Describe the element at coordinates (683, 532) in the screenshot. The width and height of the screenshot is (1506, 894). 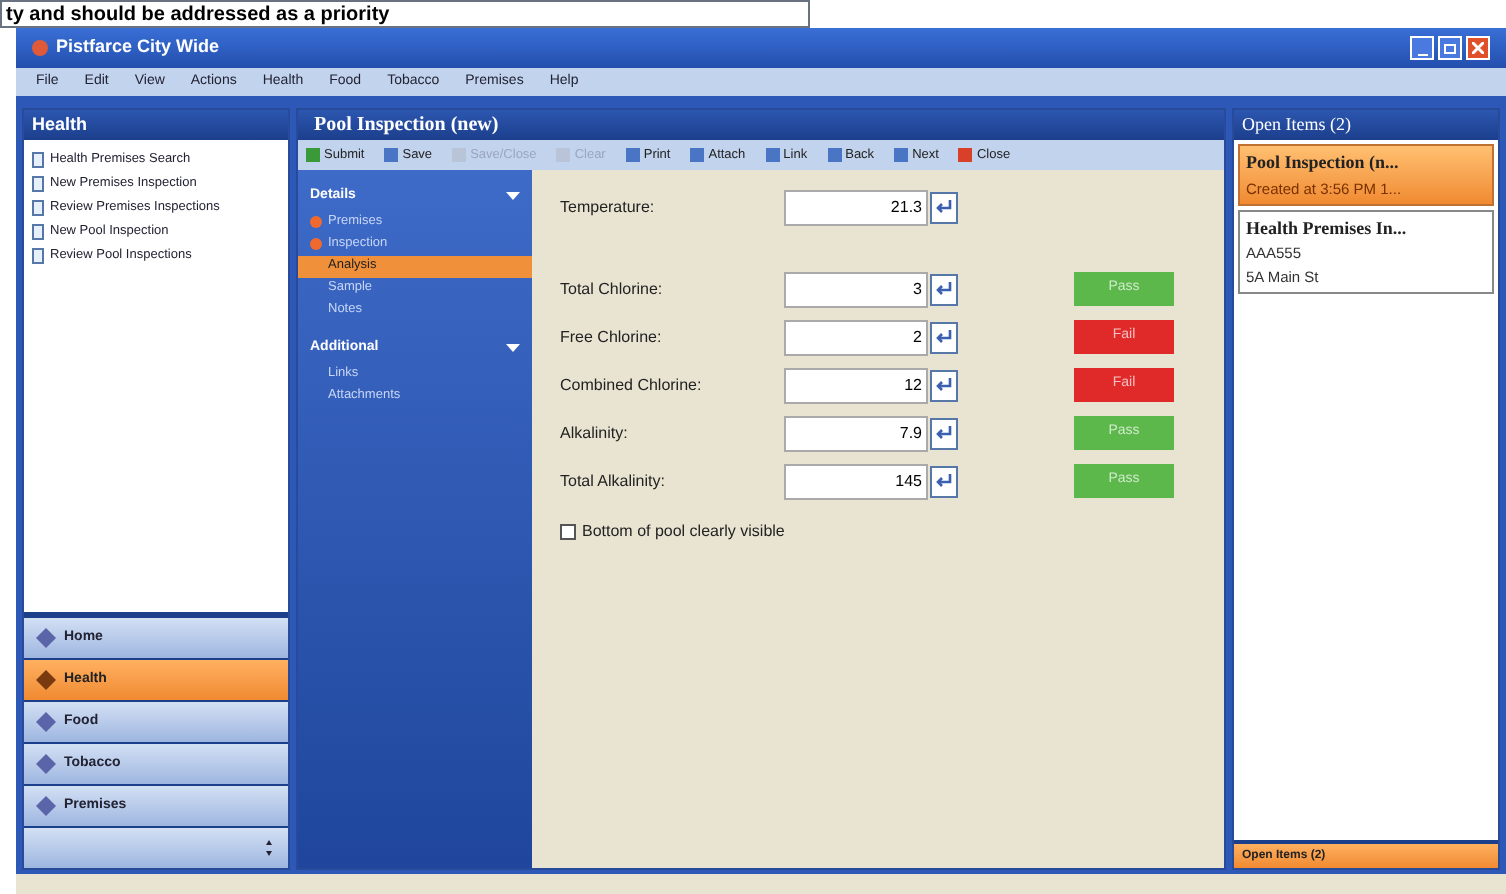
I see `checkbox-label: Bottom of pool clearly visible` at that location.